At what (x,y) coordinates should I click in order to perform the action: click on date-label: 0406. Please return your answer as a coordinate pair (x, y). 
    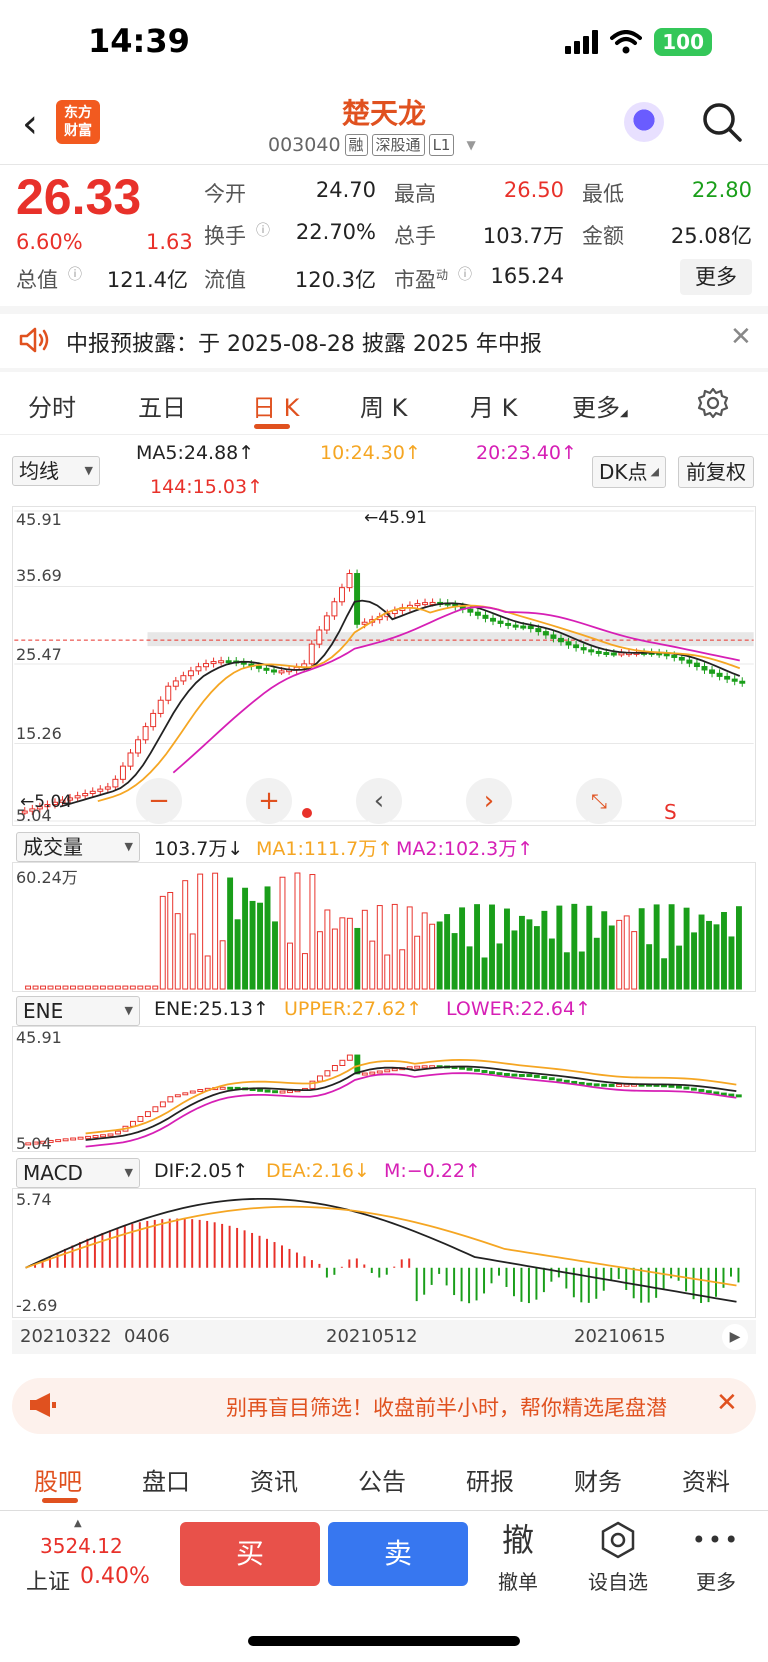
    Looking at the image, I should click on (147, 1336).